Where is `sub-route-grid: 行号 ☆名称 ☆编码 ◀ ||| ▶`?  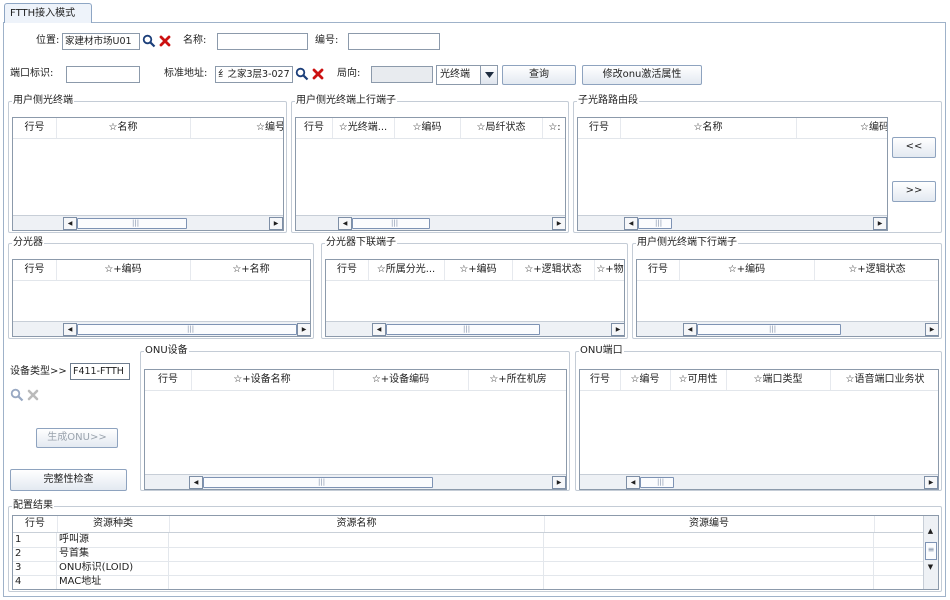
sub-route-grid: 行号 ☆名称 ☆编码 ◀ ||| ▶ is located at coordinates (732, 174).